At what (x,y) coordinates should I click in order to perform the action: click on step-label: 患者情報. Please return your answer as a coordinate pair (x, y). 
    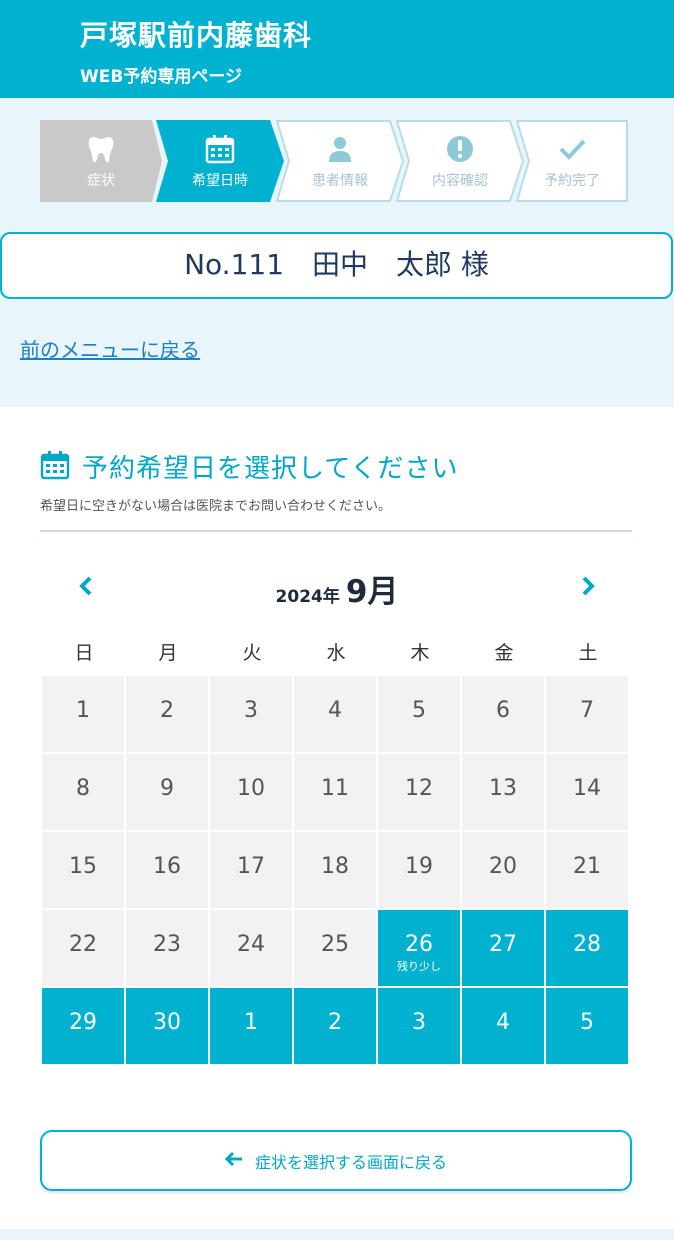
    Looking at the image, I should click on (340, 181).